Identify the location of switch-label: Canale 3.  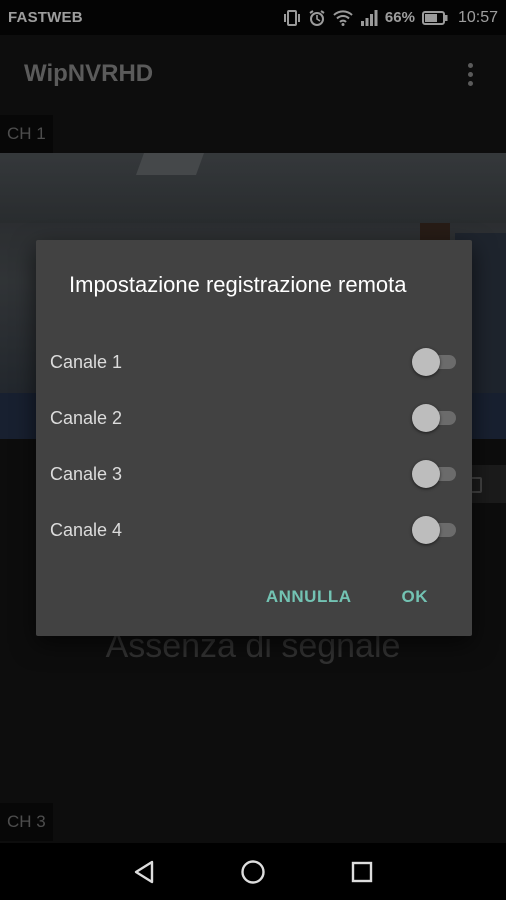
(86, 473).